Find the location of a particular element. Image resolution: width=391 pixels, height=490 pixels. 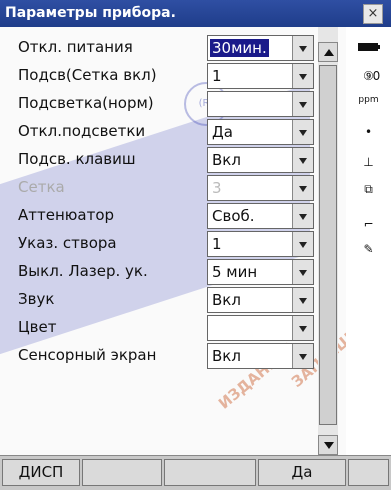

setting-label: Откл.подсветки is located at coordinates (82, 131).